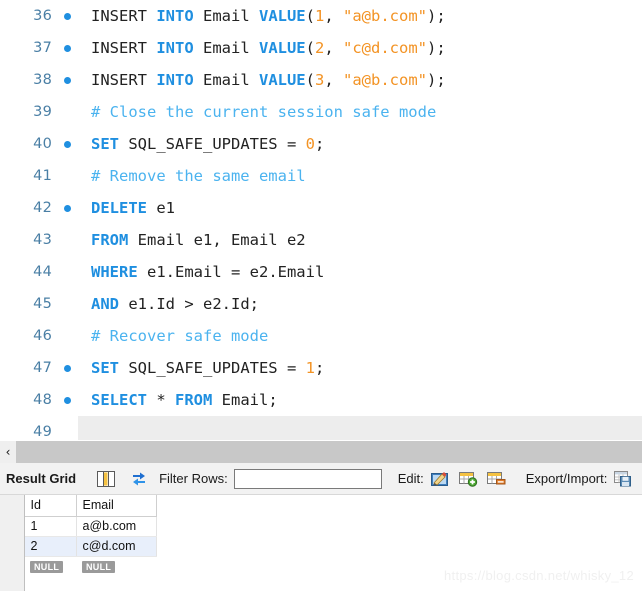 This screenshot has width=642, height=597. What do you see at coordinates (175, 304) in the screenshot?
I see `code-text: AND e1.Id > e2.Id;` at bounding box center [175, 304].